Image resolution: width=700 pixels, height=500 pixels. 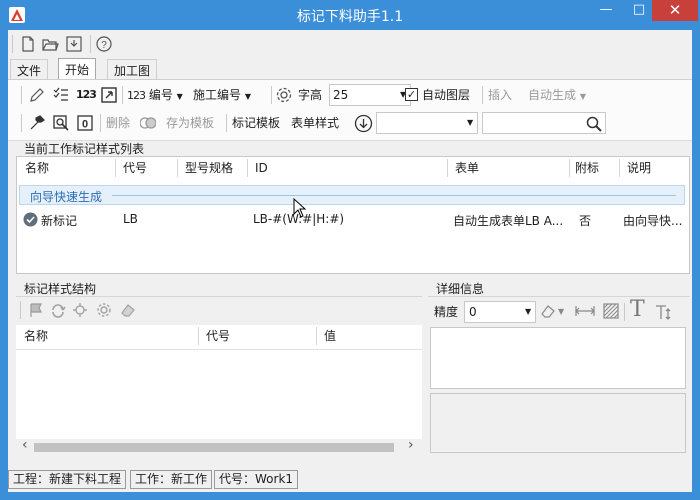 What do you see at coordinates (611, 311) in the screenshot?
I see `hatch-icon` at bounding box center [611, 311].